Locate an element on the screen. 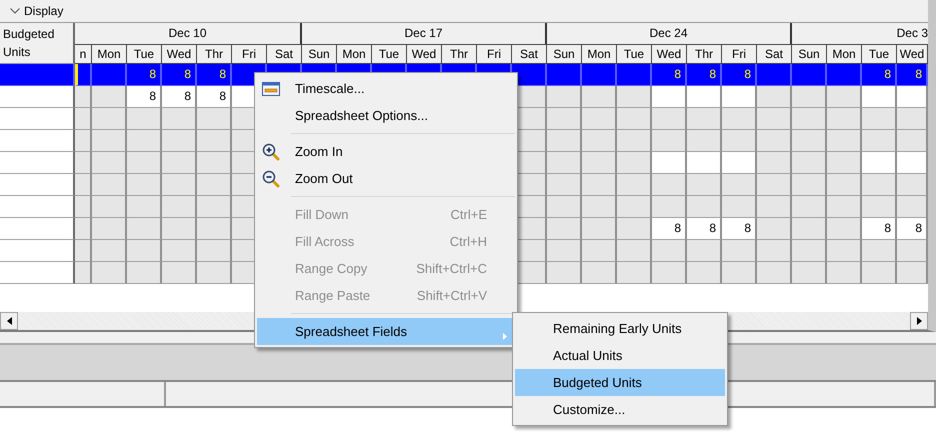  column-header: Dec 3 is located at coordinates (912, 33).